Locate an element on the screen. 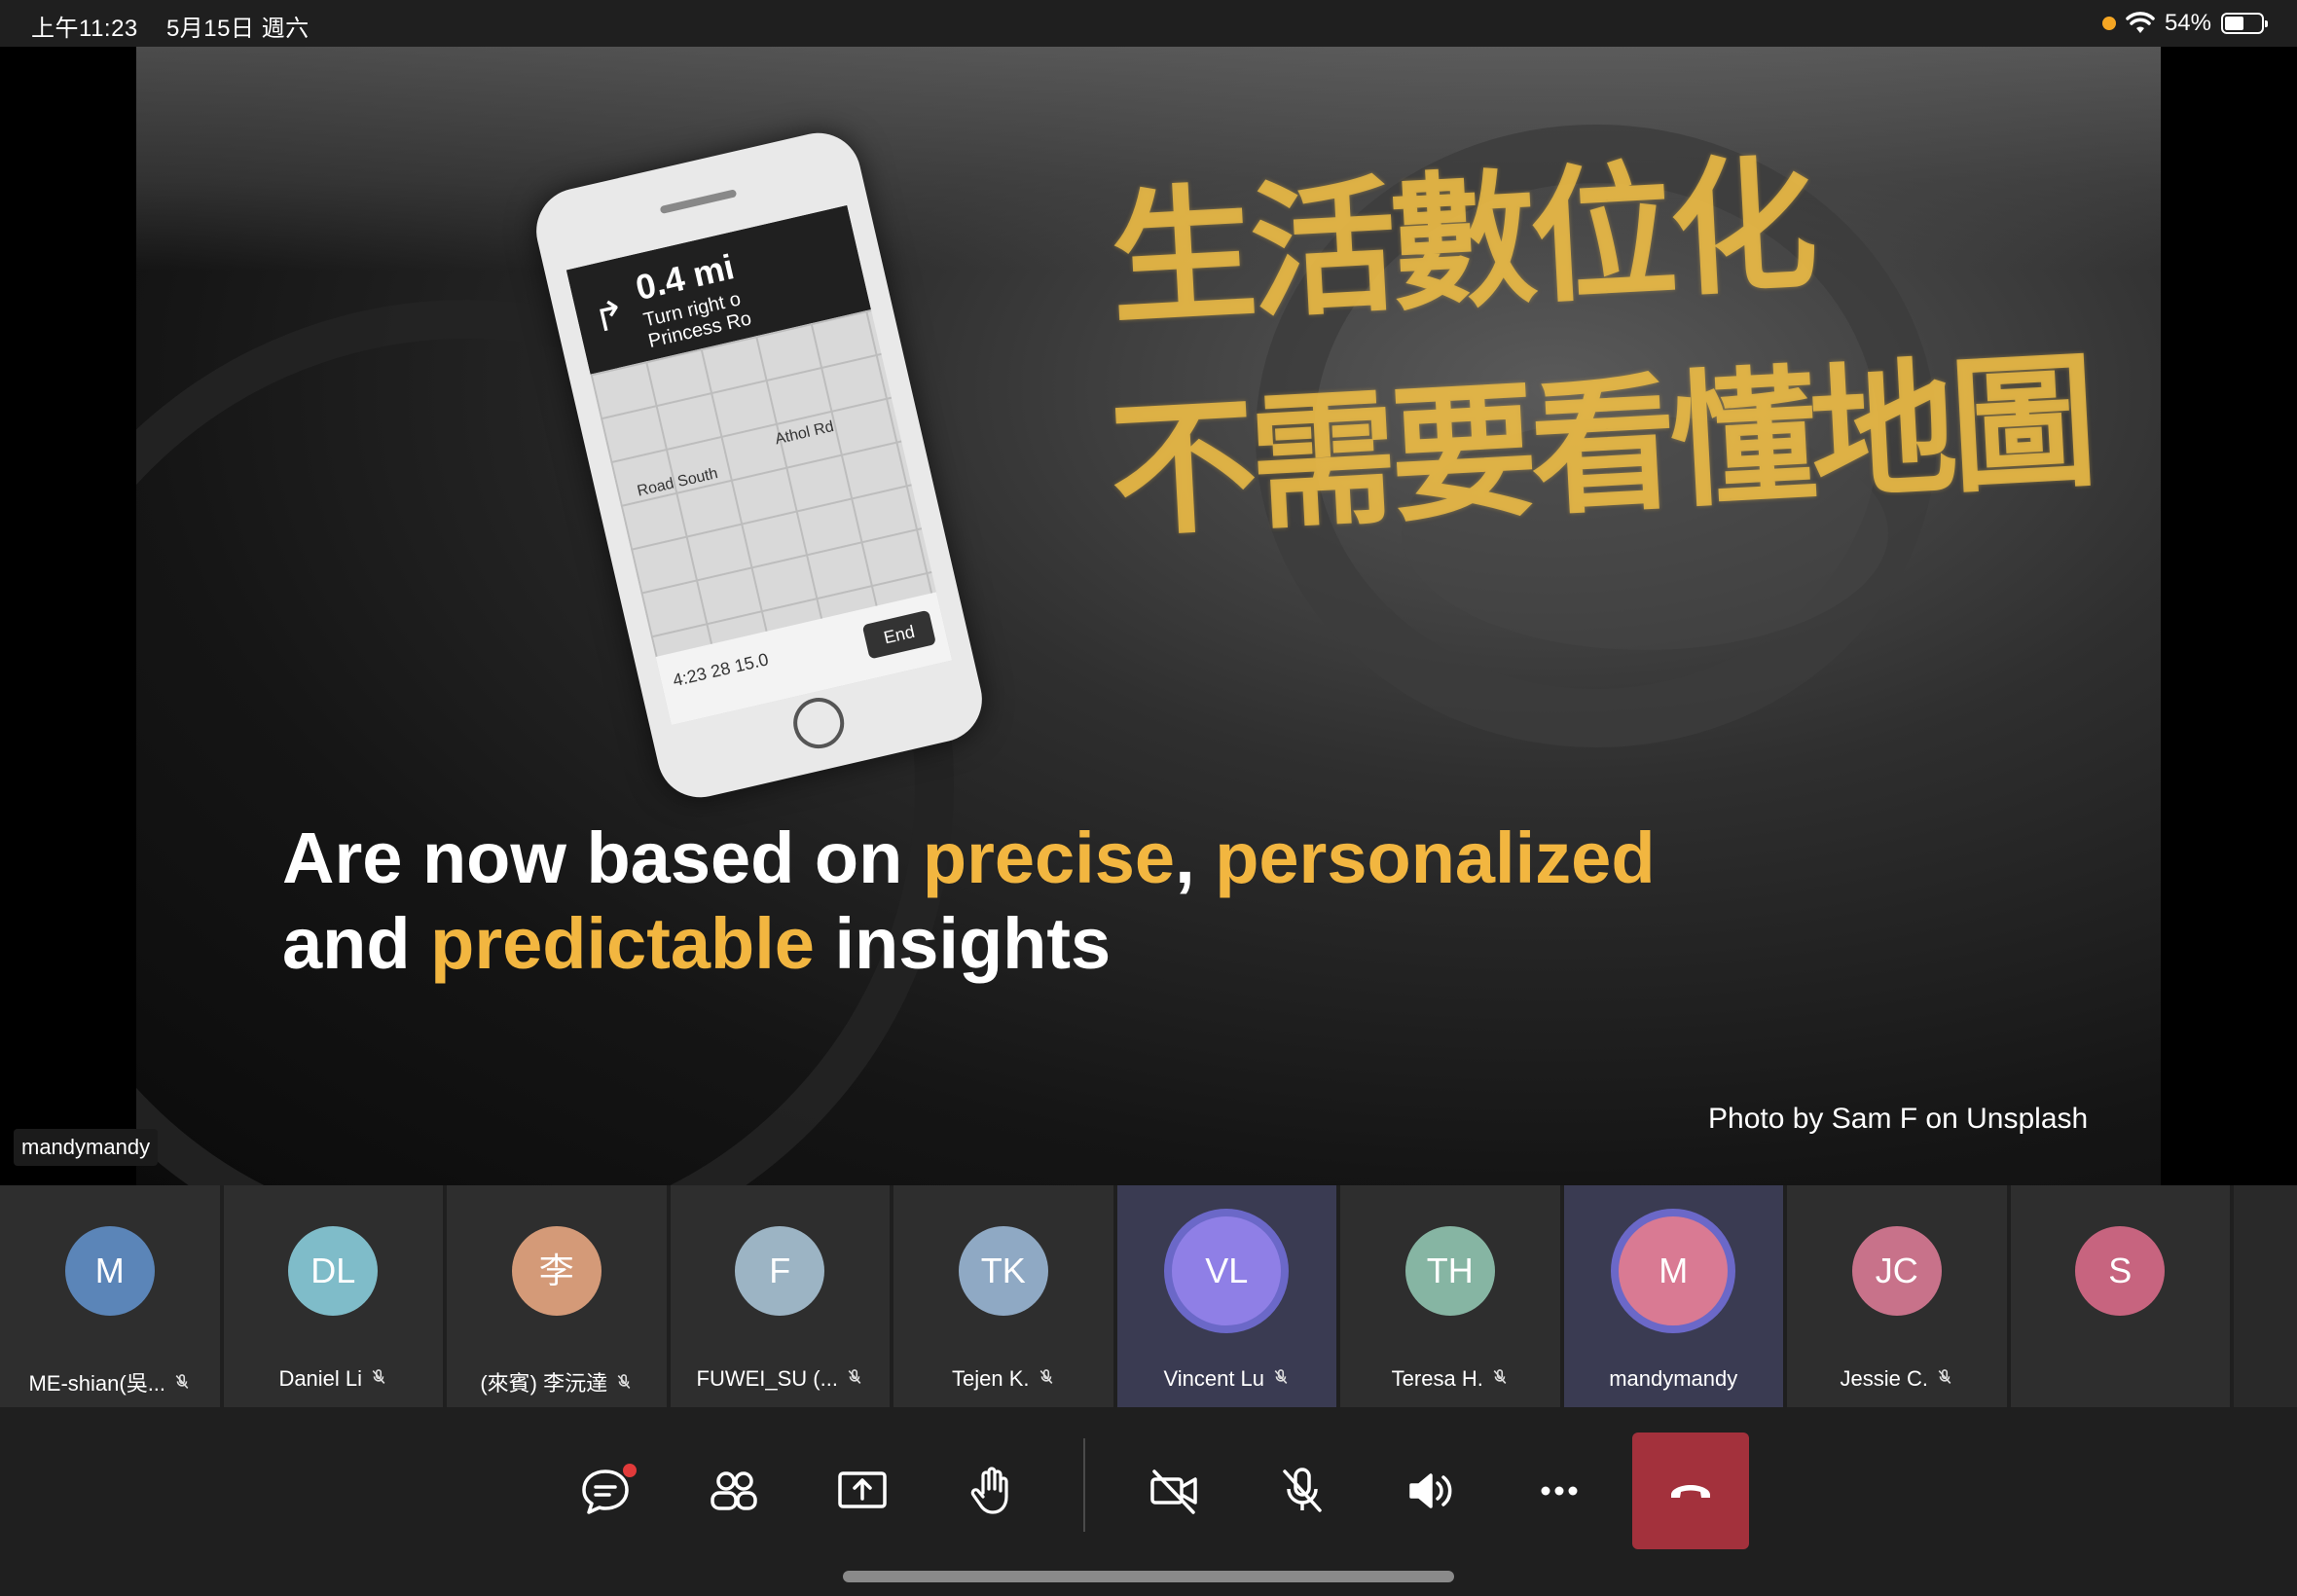  slide-headline-line2: and predictable insights is located at coordinates (969, 944).